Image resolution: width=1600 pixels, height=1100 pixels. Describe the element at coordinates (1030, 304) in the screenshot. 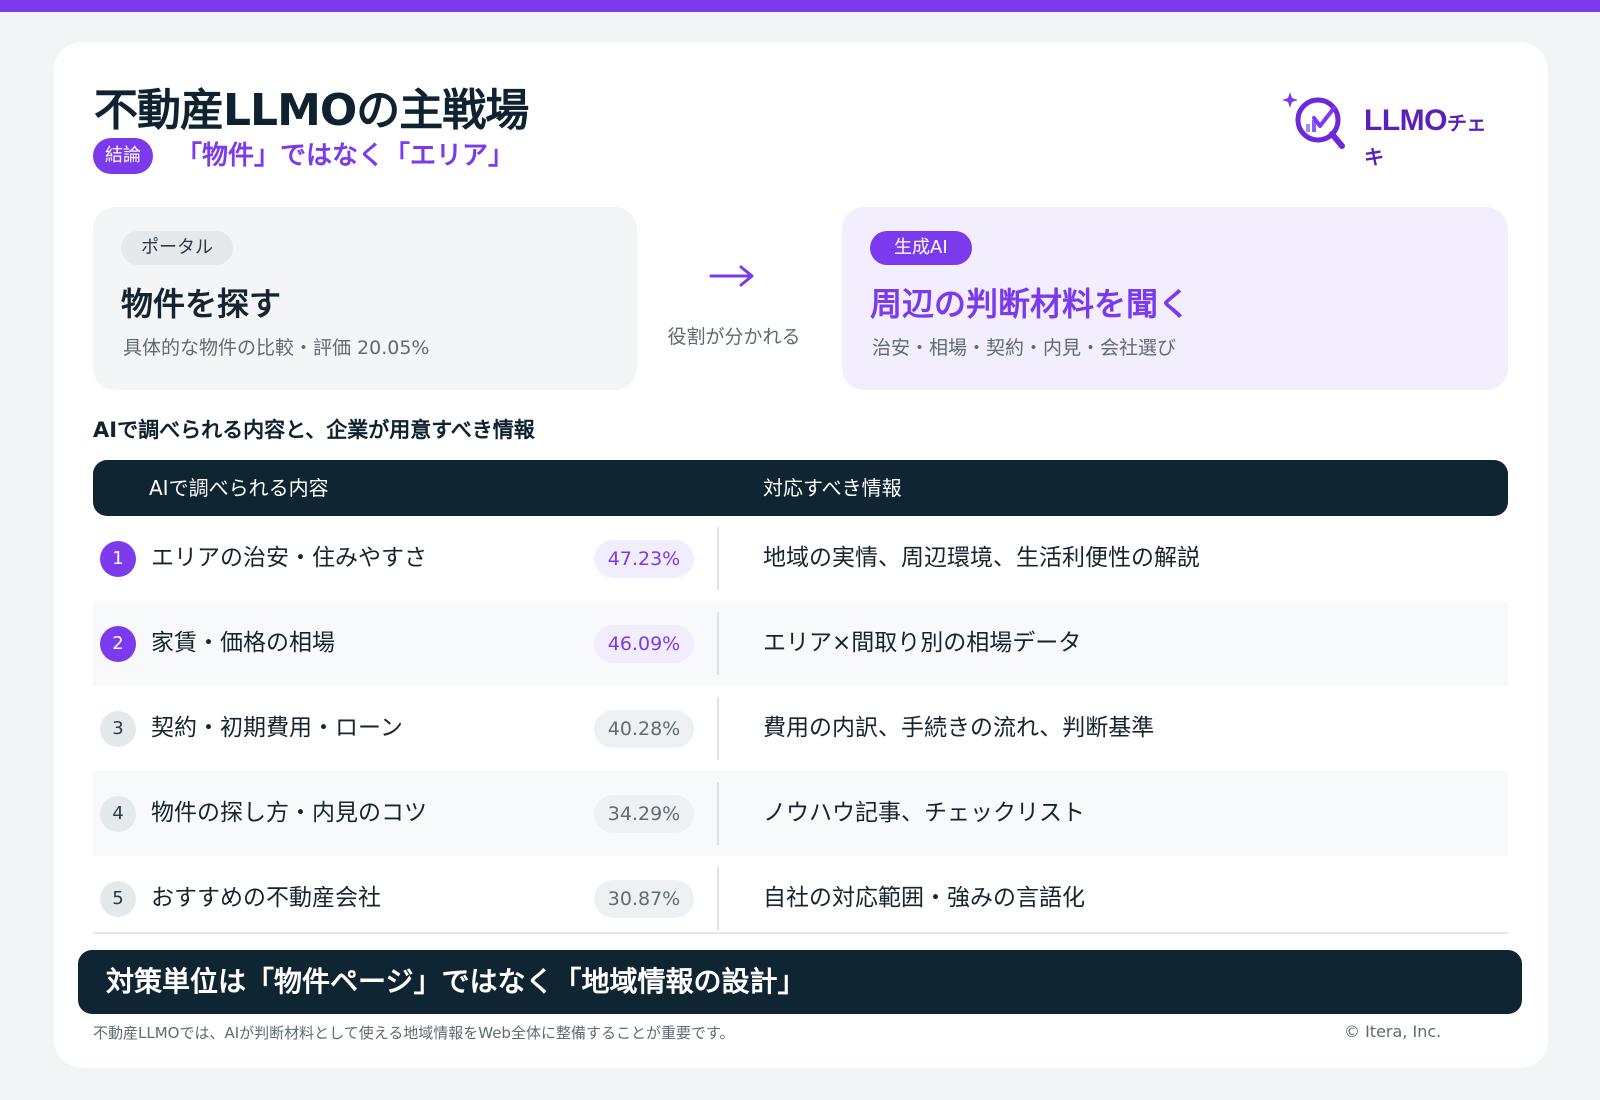

I see `generative-ai-heading: 周辺の判断材料を聞く` at that location.